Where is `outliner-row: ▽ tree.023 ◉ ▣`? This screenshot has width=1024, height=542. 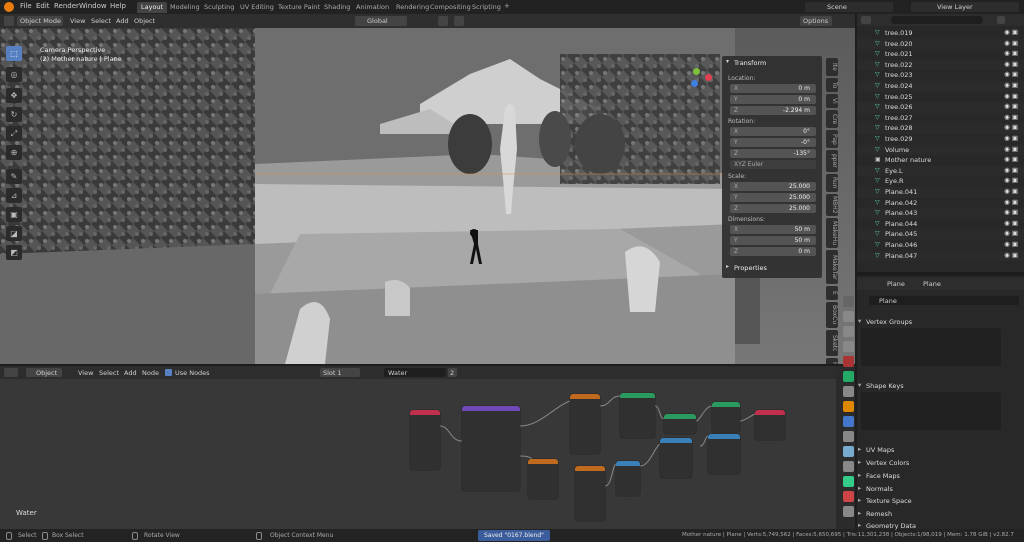 outliner-row: ▽ tree.023 ◉ ▣ is located at coordinates (940, 75).